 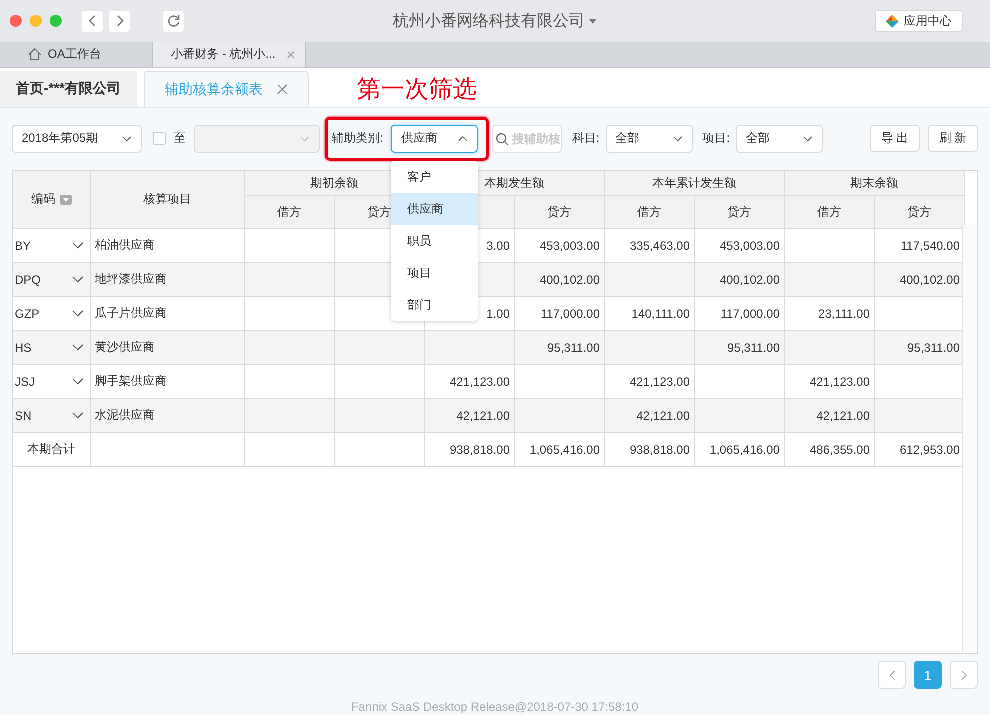 I want to click on reload-button, so click(x=173, y=21).